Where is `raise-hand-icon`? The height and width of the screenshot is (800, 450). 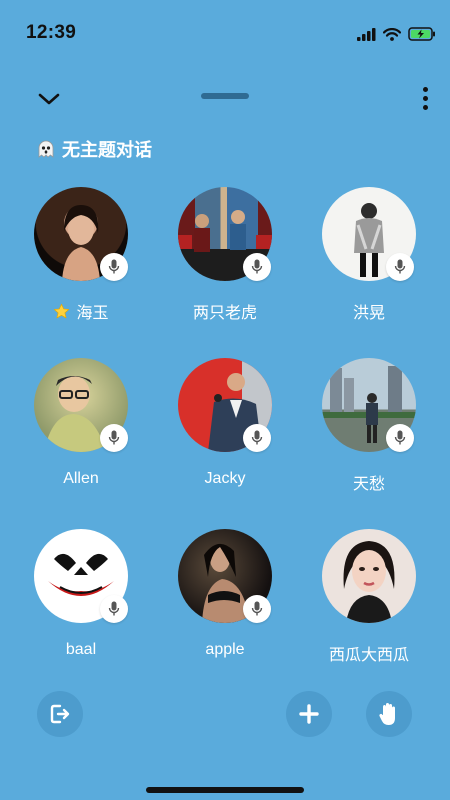
raise-hand-icon is located at coordinates (387, 714).